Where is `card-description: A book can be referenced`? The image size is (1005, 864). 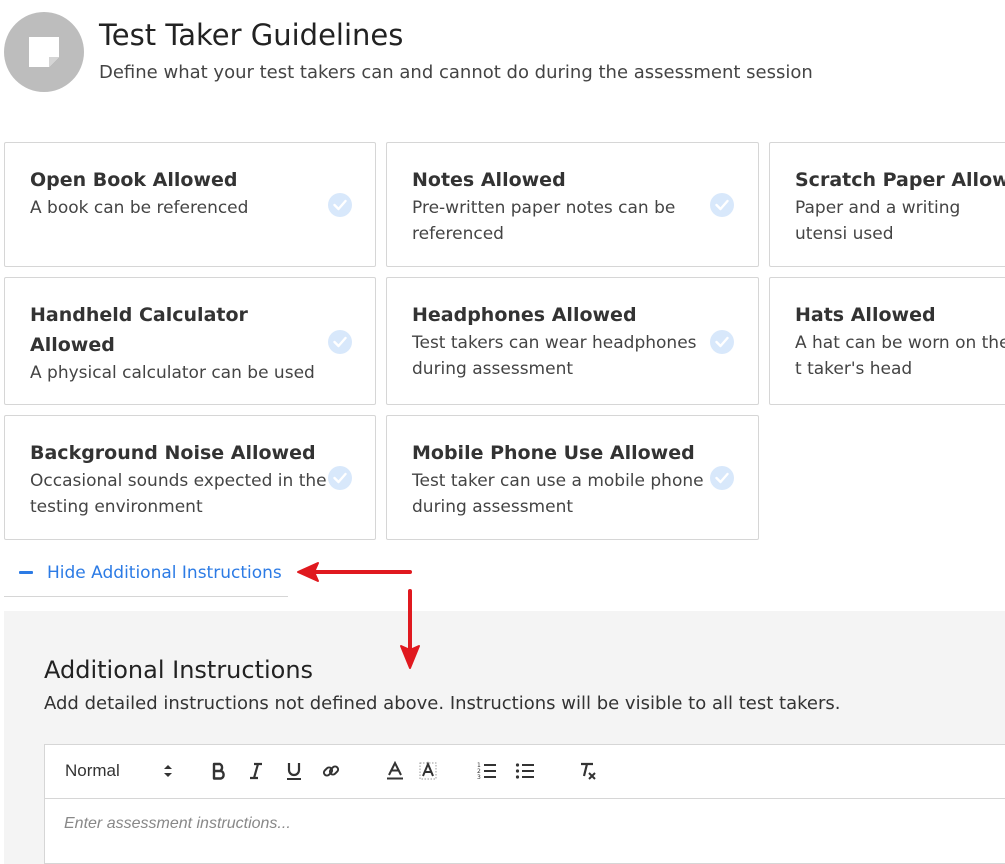 card-description: A book can be referenced is located at coordinates (139, 208).